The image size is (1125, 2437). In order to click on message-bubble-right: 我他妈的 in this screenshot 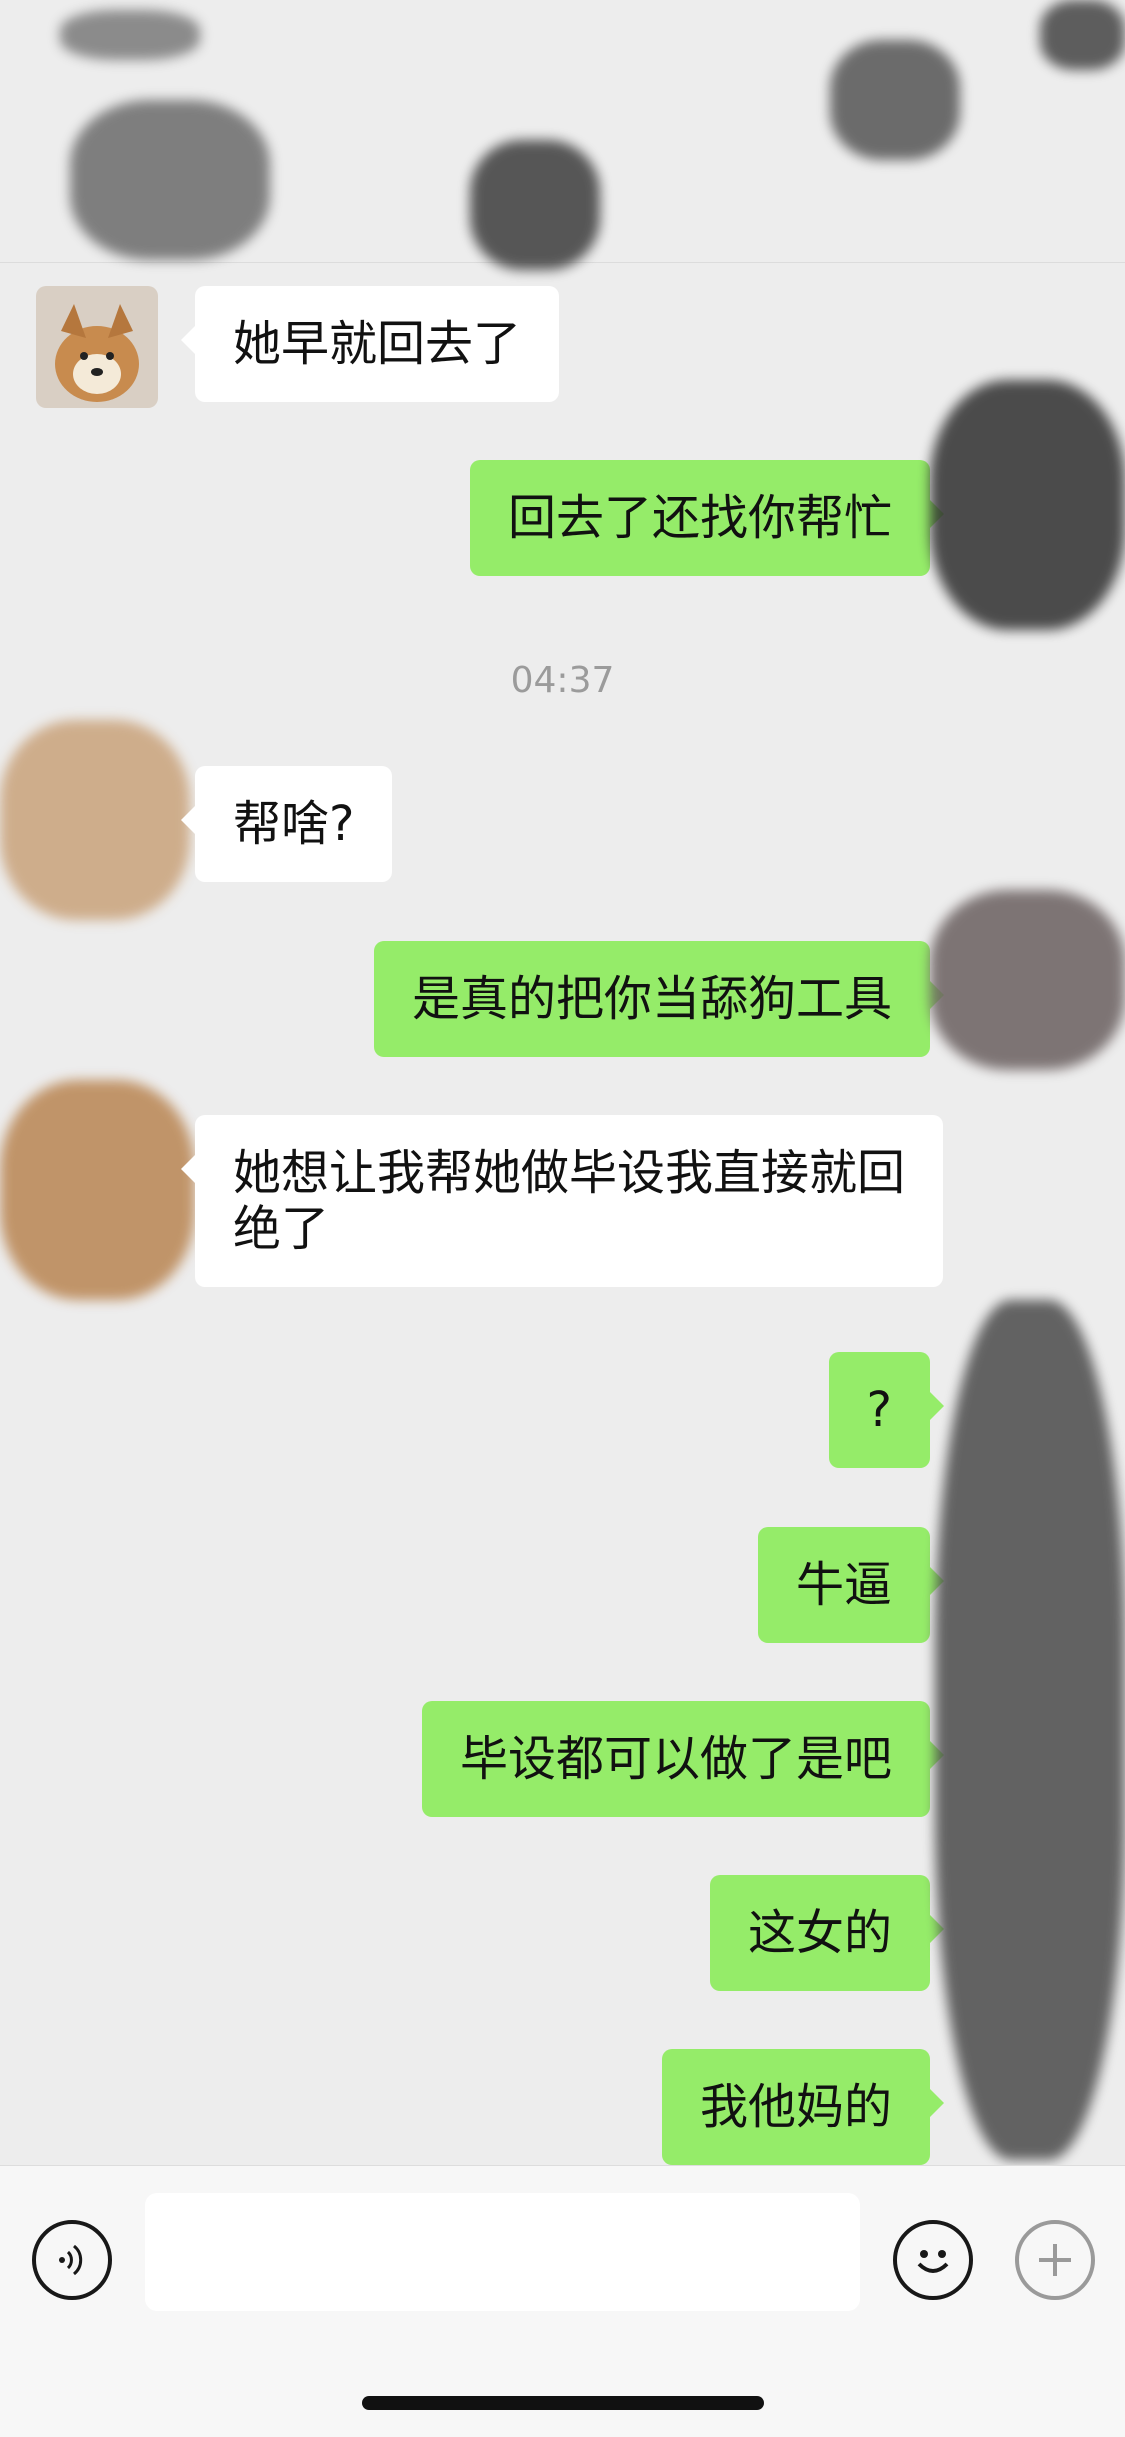, I will do `click(803, 2107)`.